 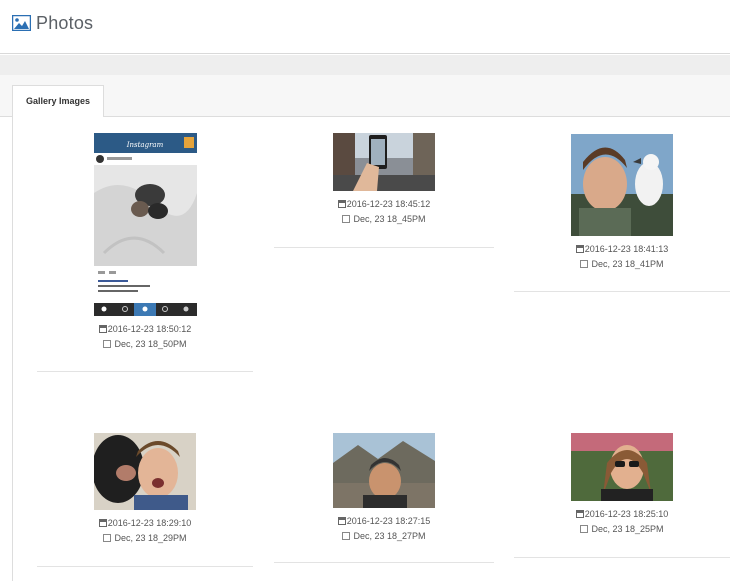 I want to click on toolbar-band, so click(x=365, y=65).